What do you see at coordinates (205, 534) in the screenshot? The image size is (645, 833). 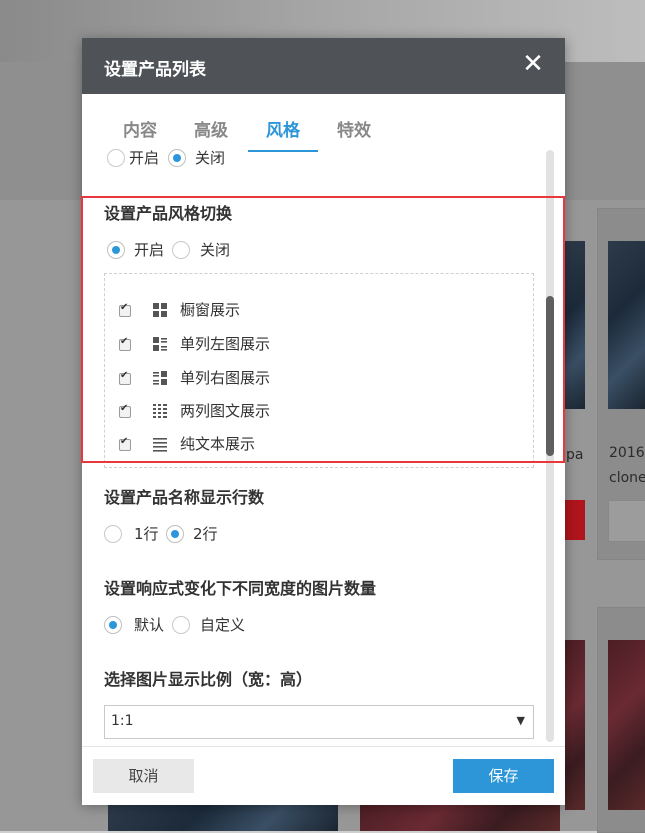 I see `two-line-label: 2行` at bounding box center [205, 534].